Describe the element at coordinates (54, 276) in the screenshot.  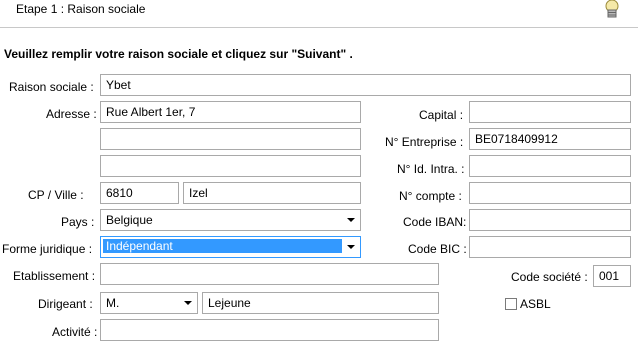
I see `etablissement-label: Etablissement :` at that location.